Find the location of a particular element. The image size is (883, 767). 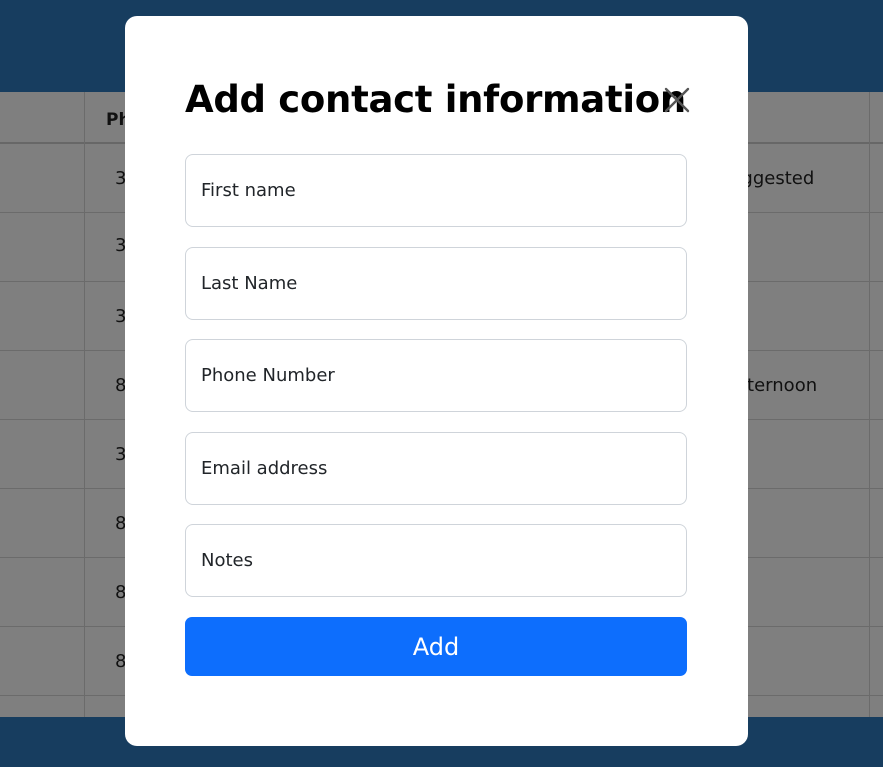

first-name-field is located at coordinates (436, 190).